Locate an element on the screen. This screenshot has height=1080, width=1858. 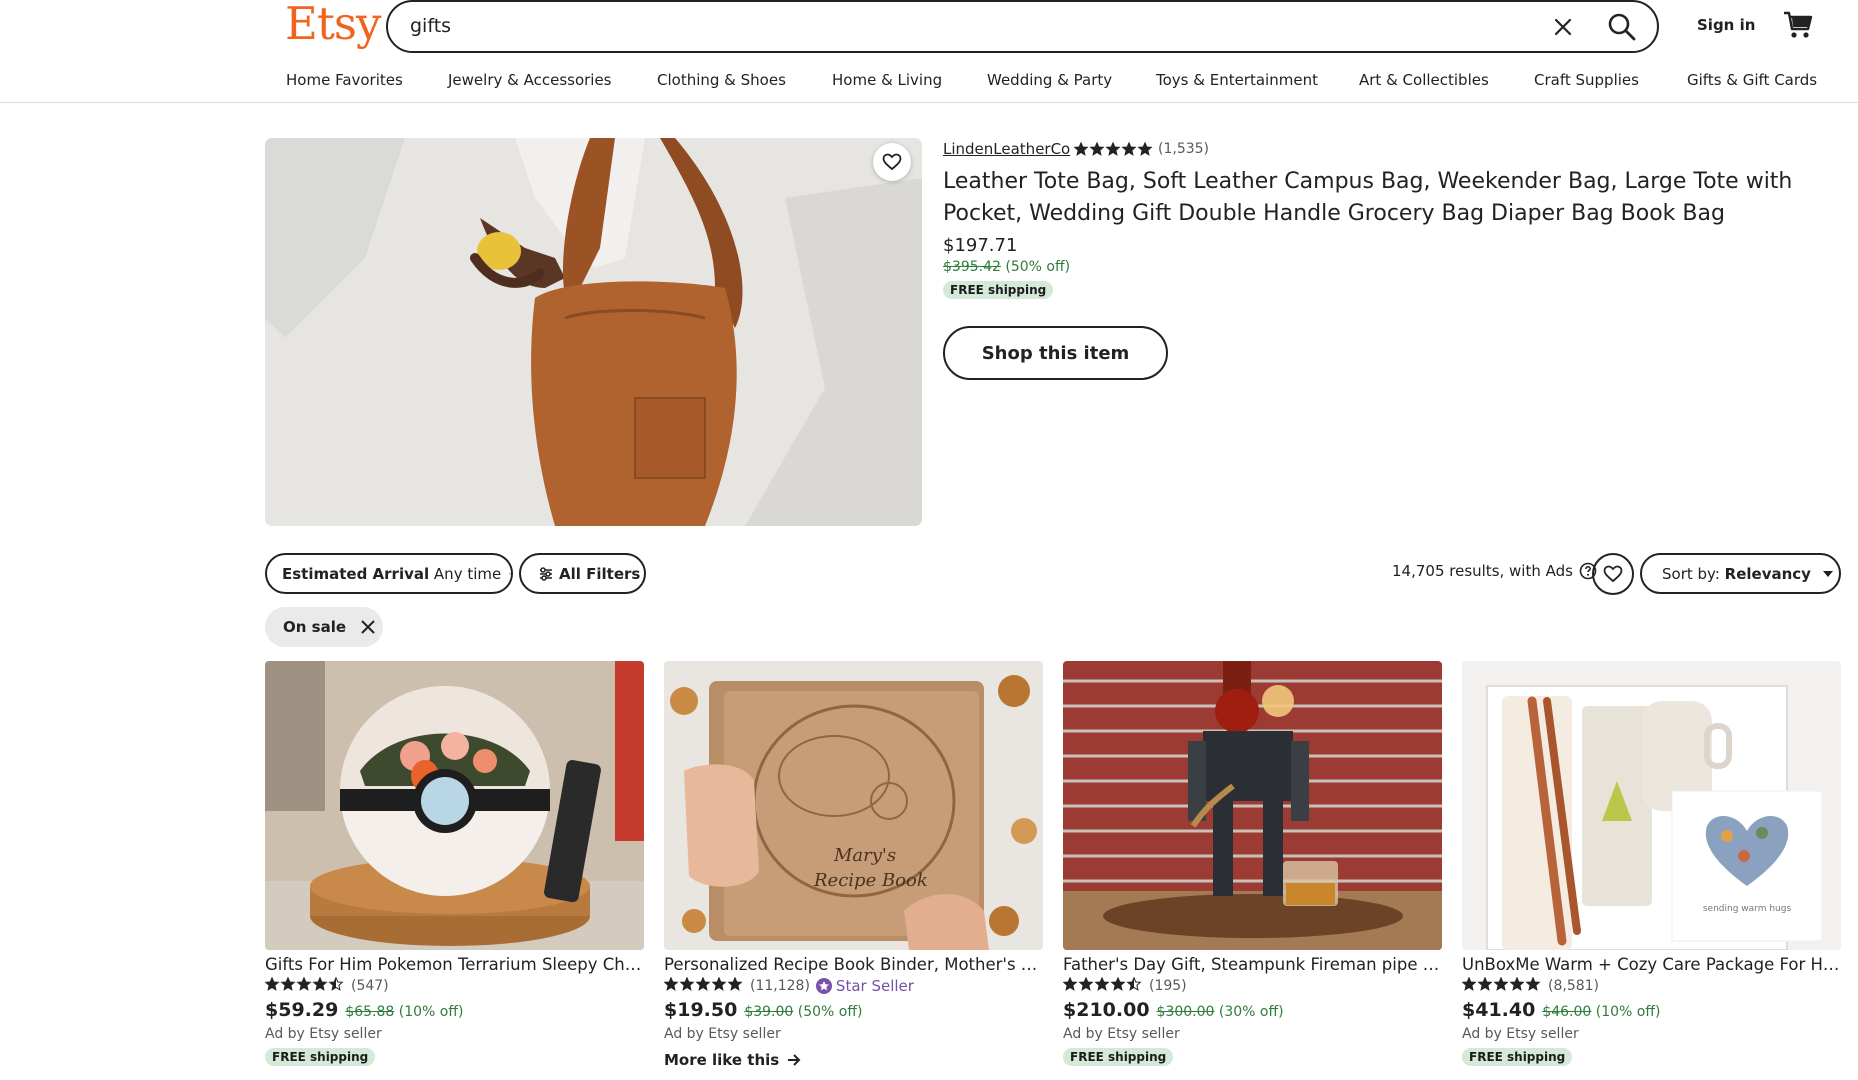
sign-in-link: Sign in is located at coordinates (1726, 25).